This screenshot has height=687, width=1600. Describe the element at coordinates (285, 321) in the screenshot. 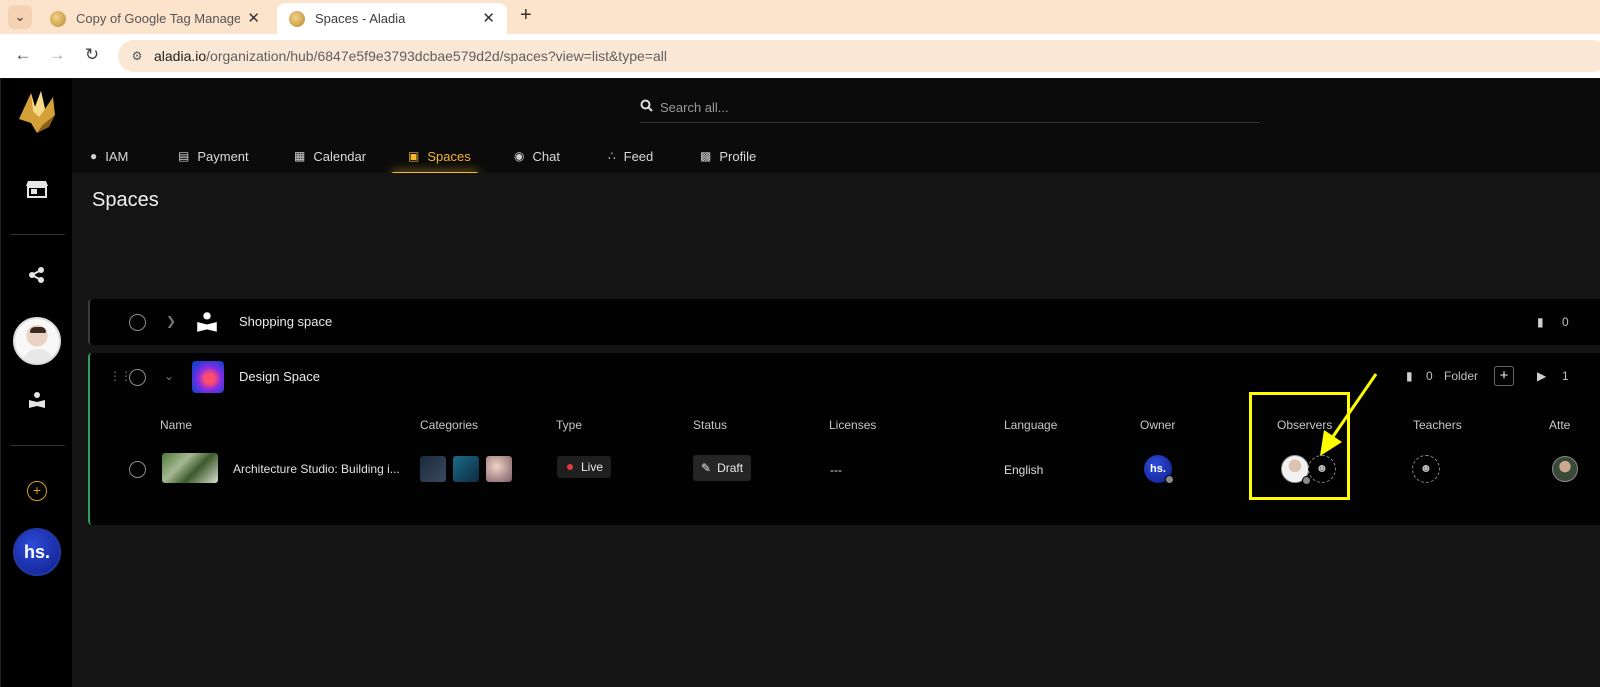

I see `space-name: Shopping space` at that location.